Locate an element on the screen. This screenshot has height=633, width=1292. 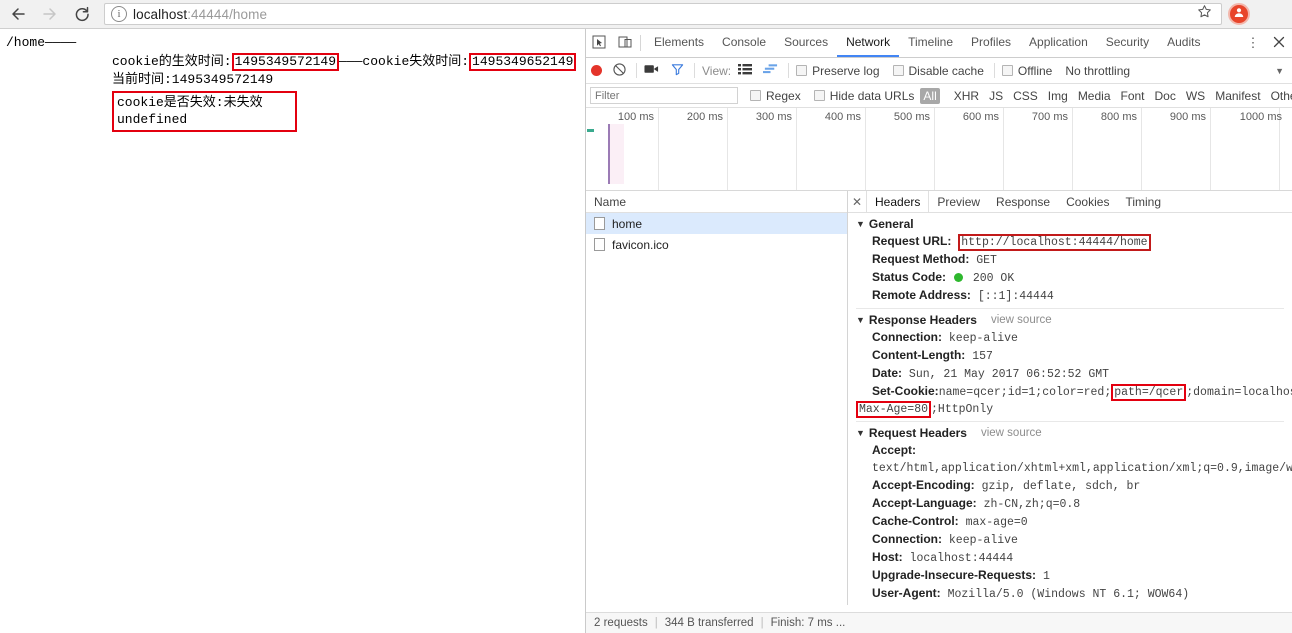
site-info-icon: i is located at coordinates (119, 14).